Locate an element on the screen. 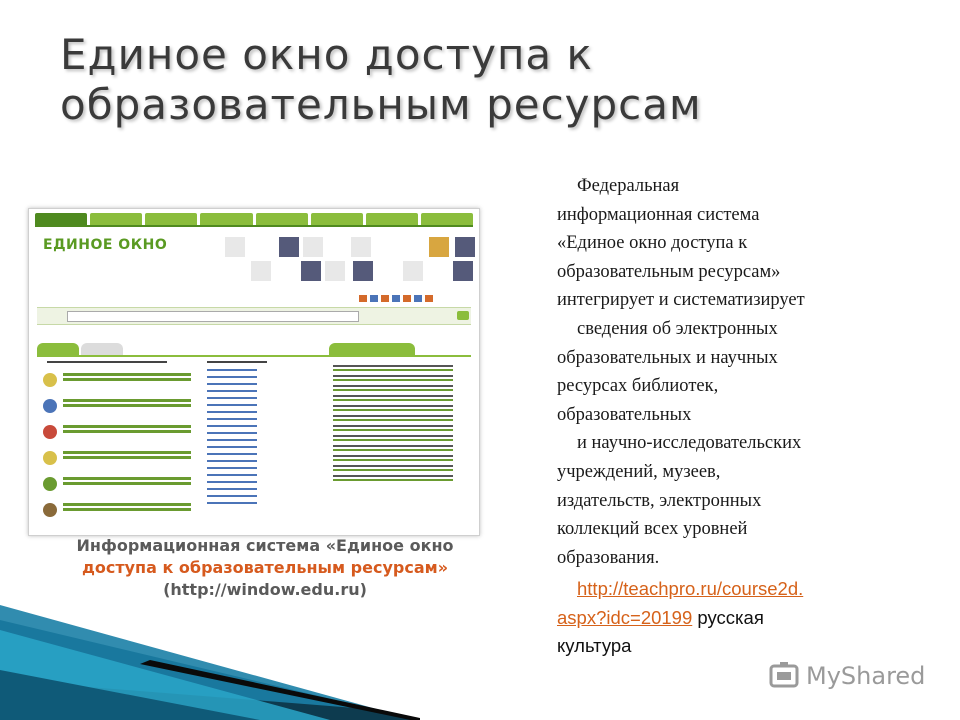 The width and height of the screenshot is (960, 720). rect is located at coordinates (784, 664).